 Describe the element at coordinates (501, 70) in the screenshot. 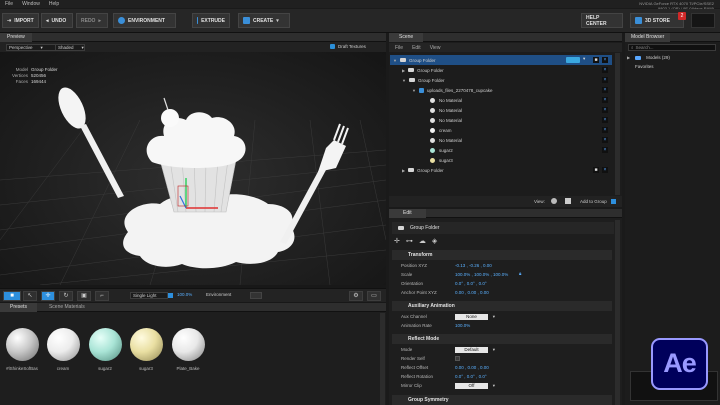

I see `tree-row-group-folder: ▶ Group Folder ×` at that location.